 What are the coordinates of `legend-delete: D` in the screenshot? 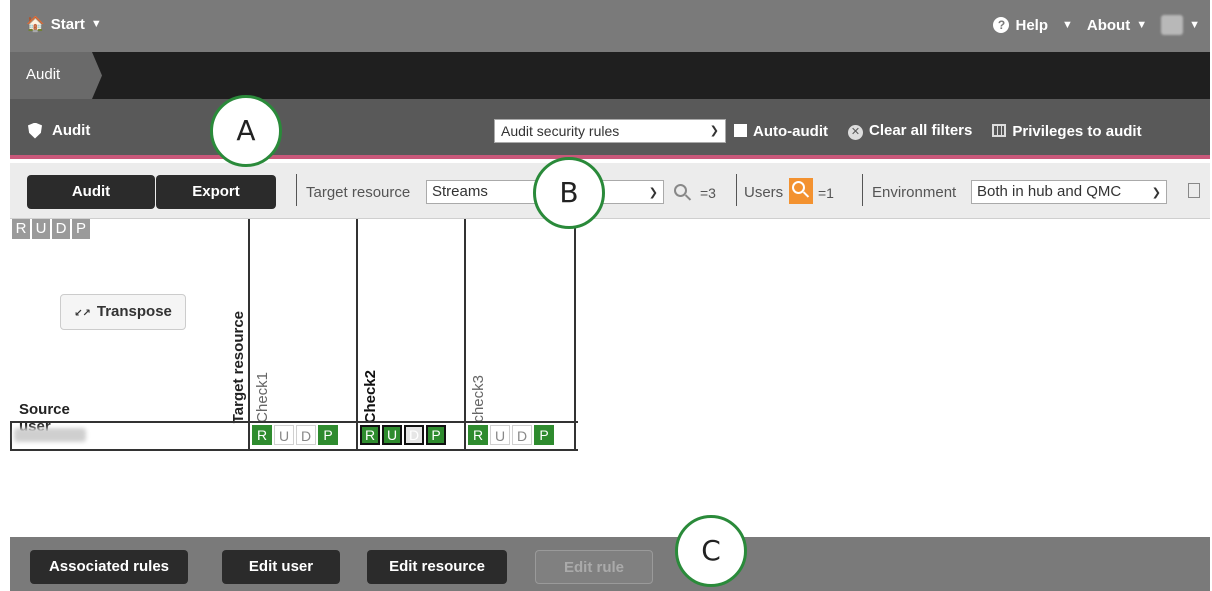 It's located at (61, 229).